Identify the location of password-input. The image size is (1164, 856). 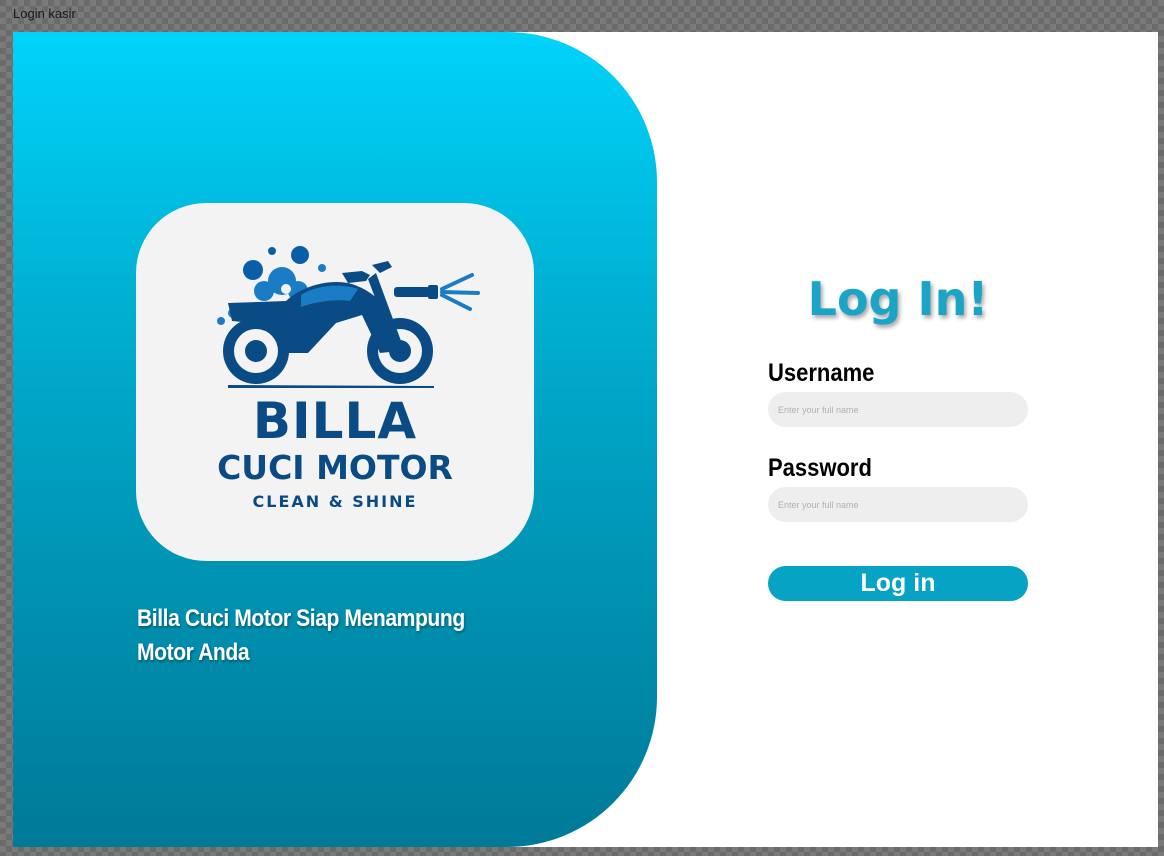
(898, 504).